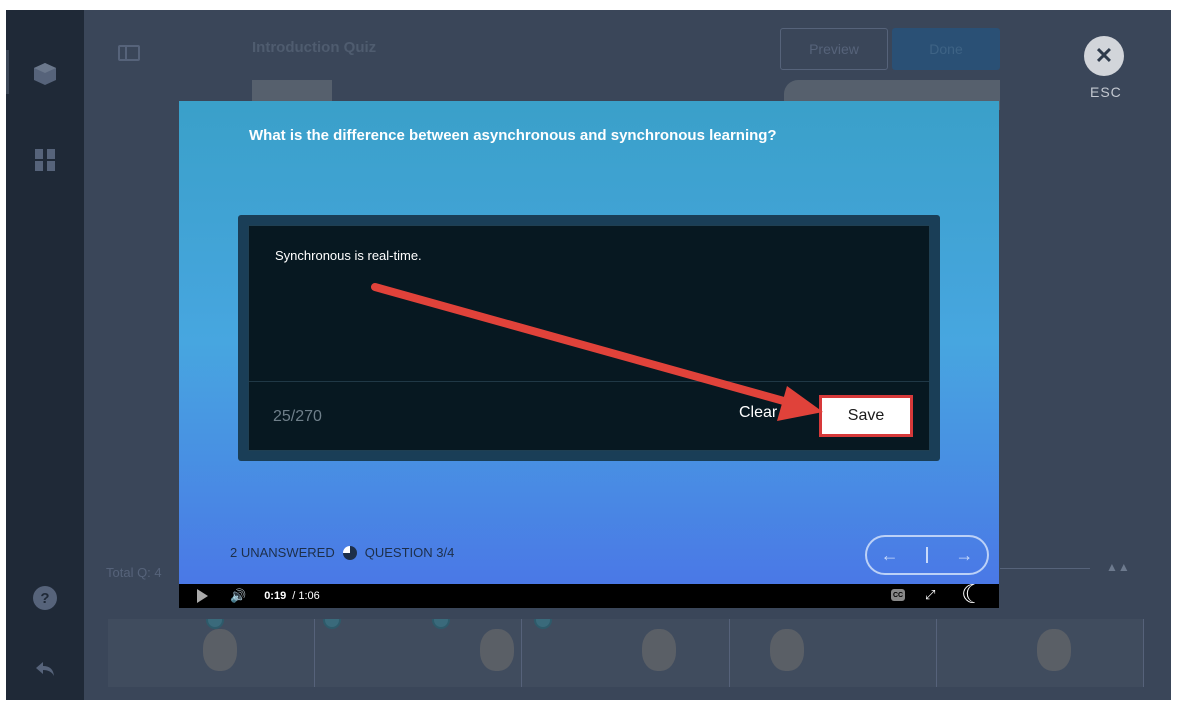 This screenshot has height=708, width=1190. What do you see at coordinates (972, 594) in the screenshot?
I see `moon-logo-icon: ☾` at bounding box center [972, 594].